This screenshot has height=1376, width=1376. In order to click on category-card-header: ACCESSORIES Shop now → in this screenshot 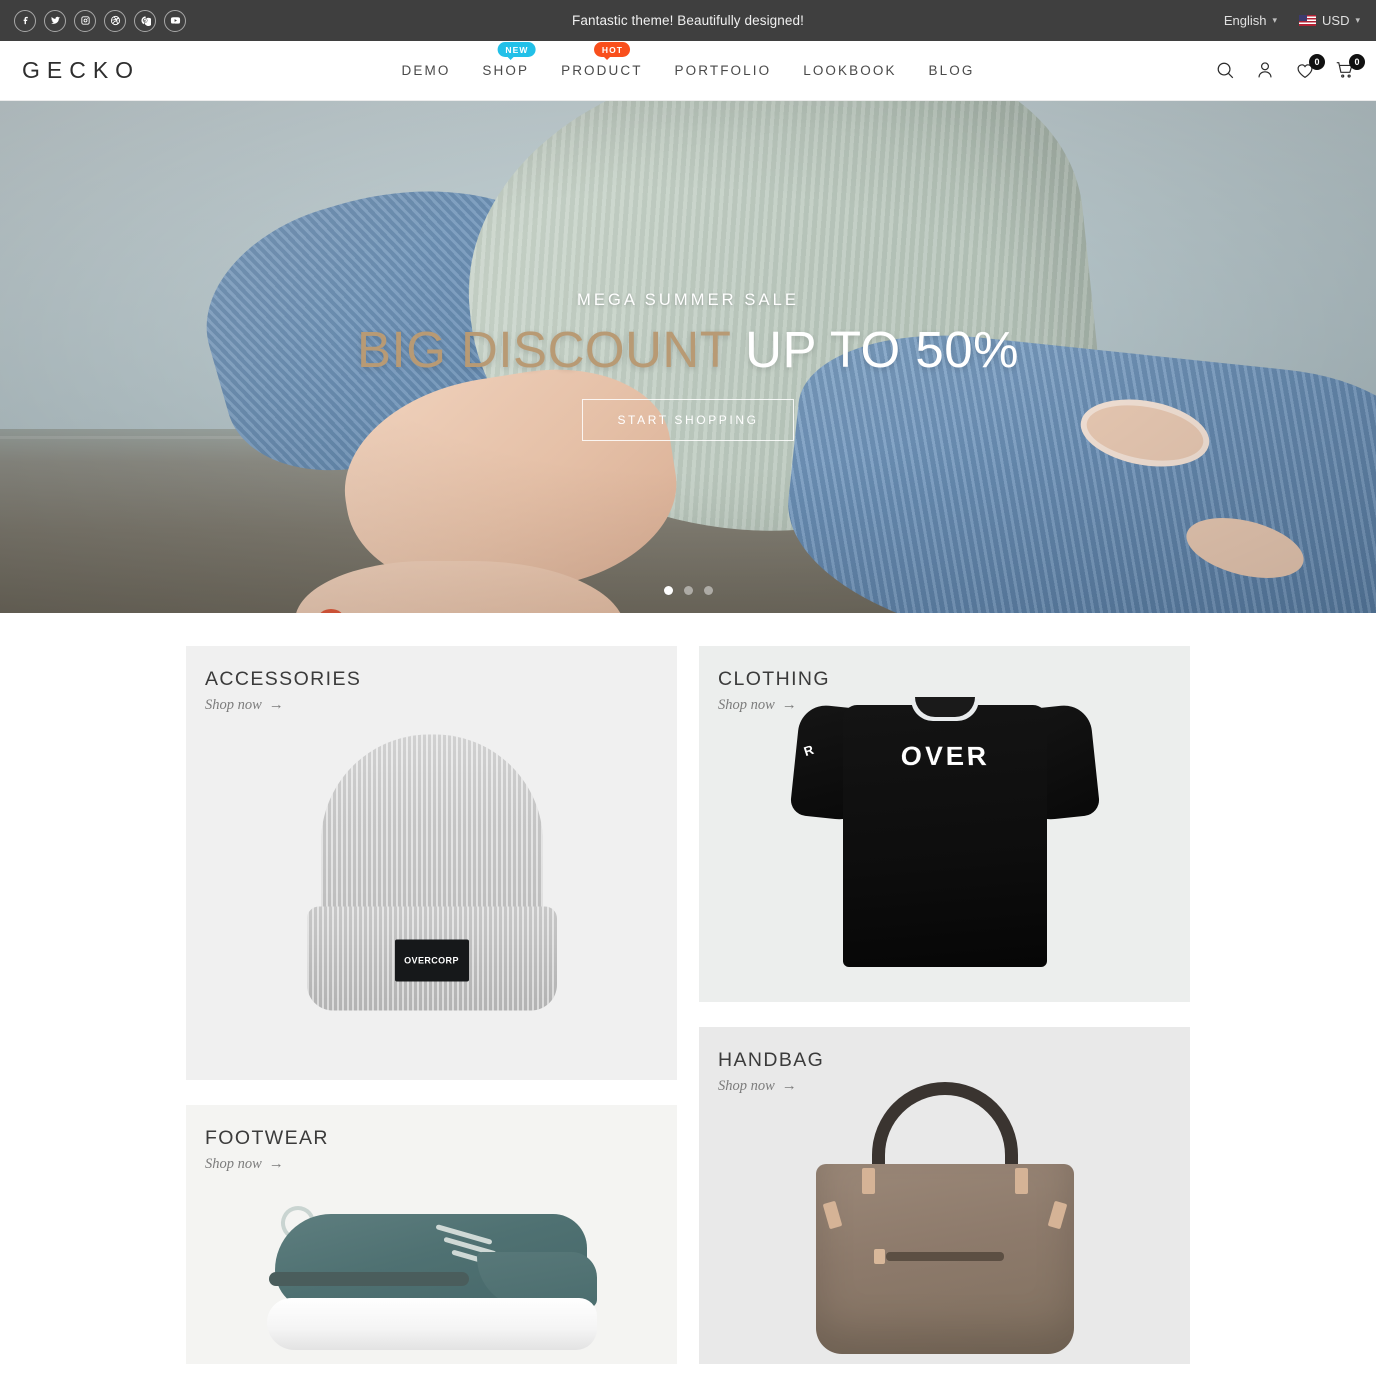, I will do `click(283, 691)`.